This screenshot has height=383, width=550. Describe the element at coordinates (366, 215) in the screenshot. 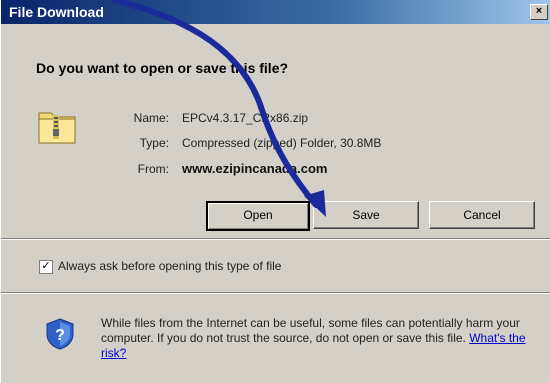

I see `save-button: Save` at that location.